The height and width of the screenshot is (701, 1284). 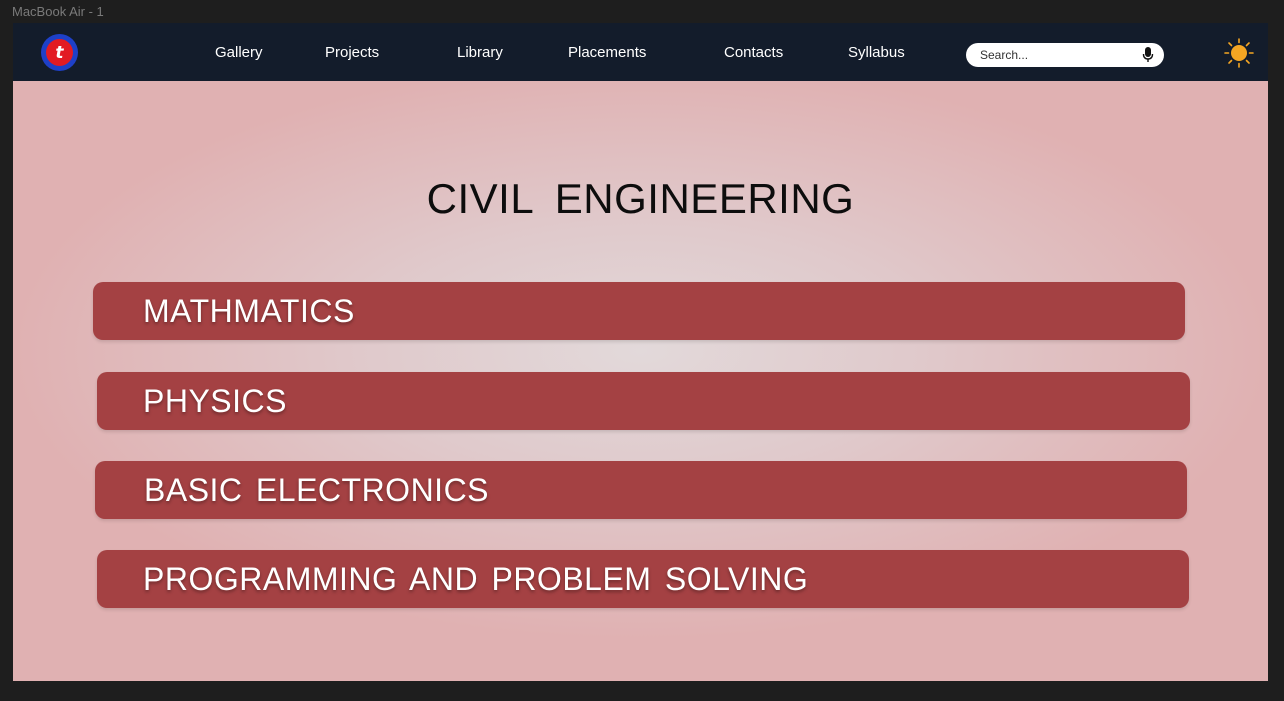 I want to click on search-bar, so click(x=1065, y=55).